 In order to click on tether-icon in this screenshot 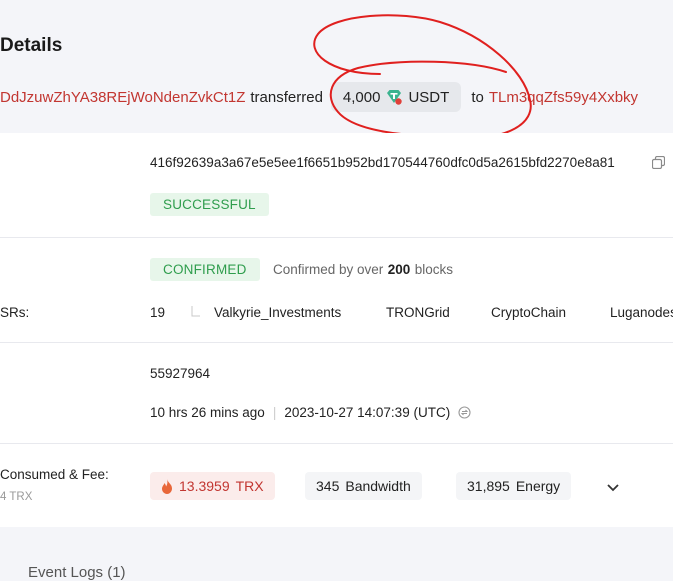, I will do `click(394, 97)`.